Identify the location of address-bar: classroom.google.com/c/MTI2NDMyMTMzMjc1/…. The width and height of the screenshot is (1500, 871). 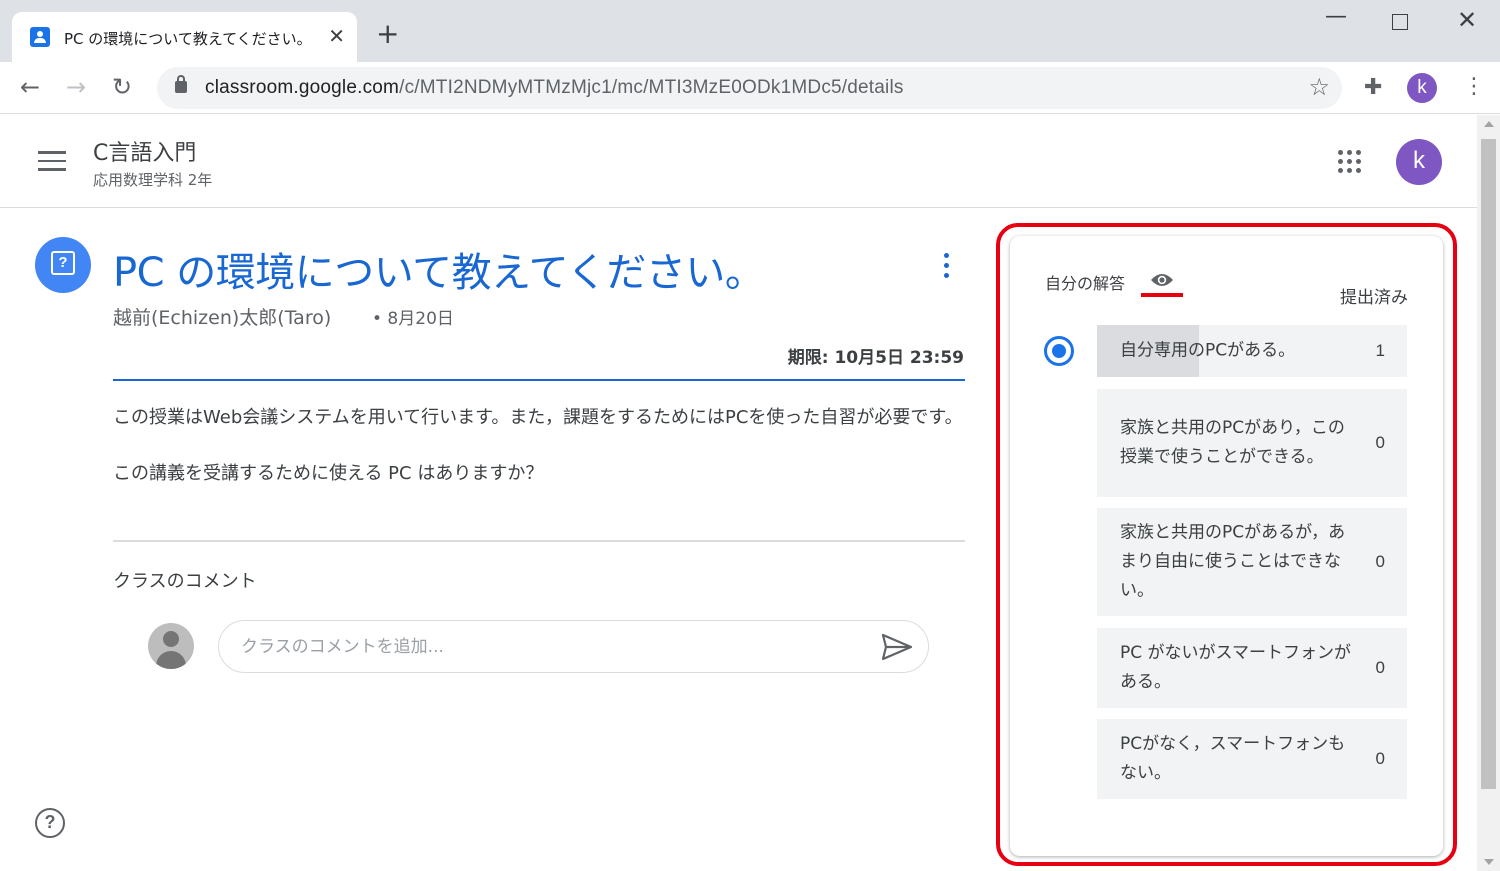
(749, 88).